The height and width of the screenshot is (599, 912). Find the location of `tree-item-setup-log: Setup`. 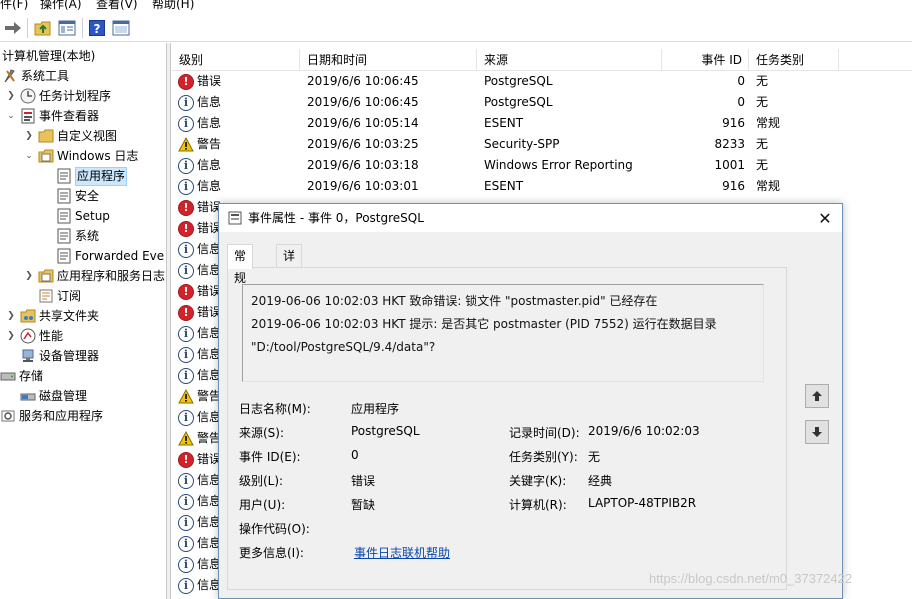

tree-item-setup-log: Setup is located at coordinates (83, 216).